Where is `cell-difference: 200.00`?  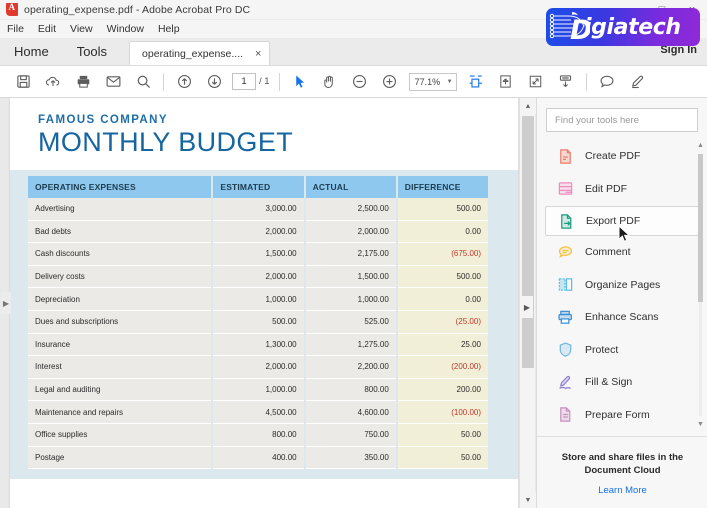 cell-difference: 200.00 is located at coordinates (443, 390).